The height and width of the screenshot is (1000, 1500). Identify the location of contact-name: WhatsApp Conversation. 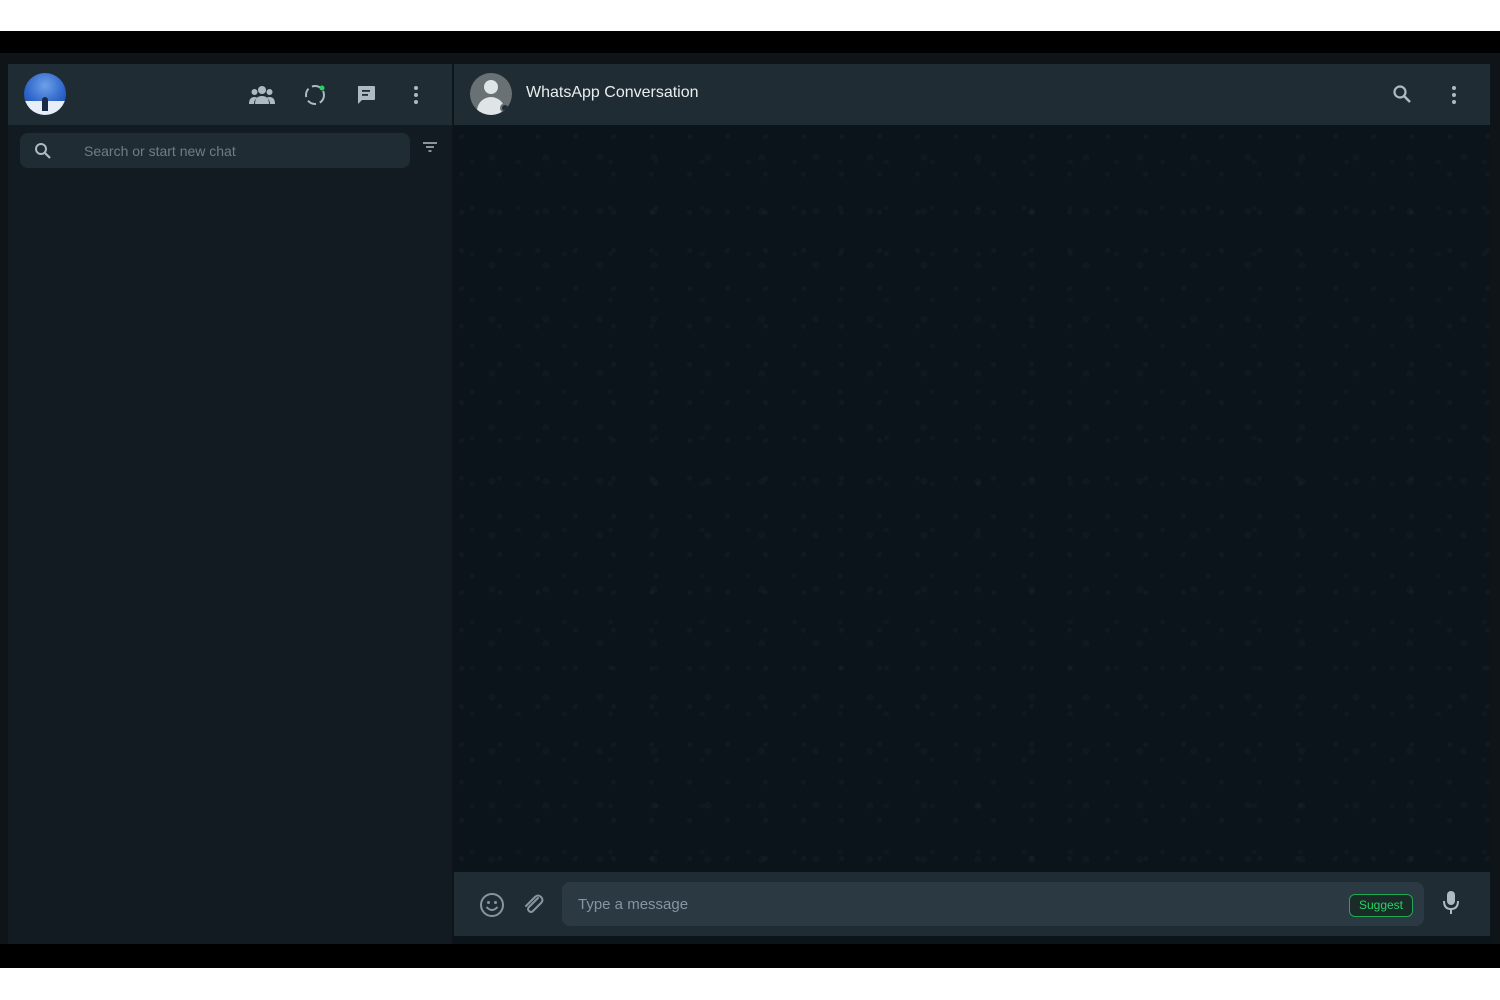
(612, 93).